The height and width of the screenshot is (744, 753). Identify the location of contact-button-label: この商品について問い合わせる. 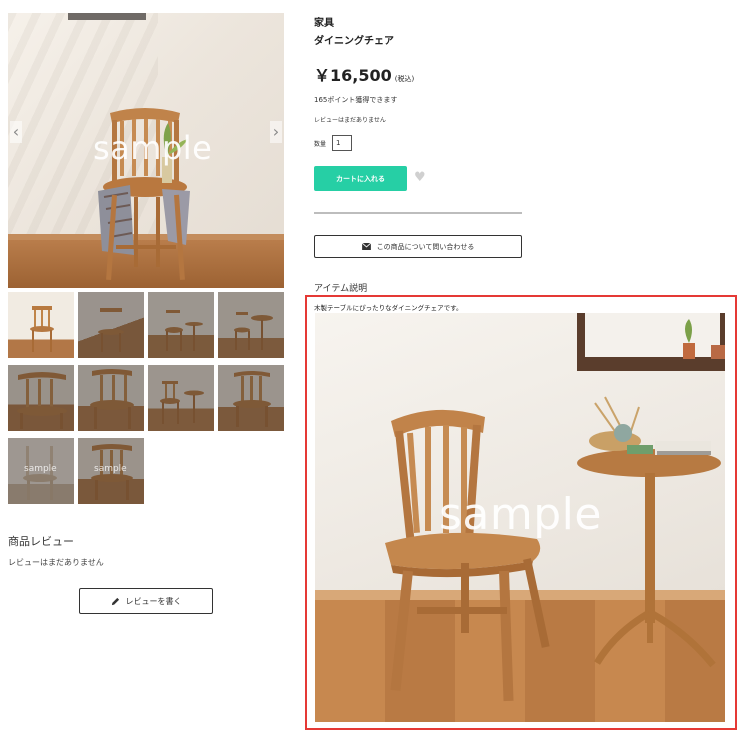
(425, 246).